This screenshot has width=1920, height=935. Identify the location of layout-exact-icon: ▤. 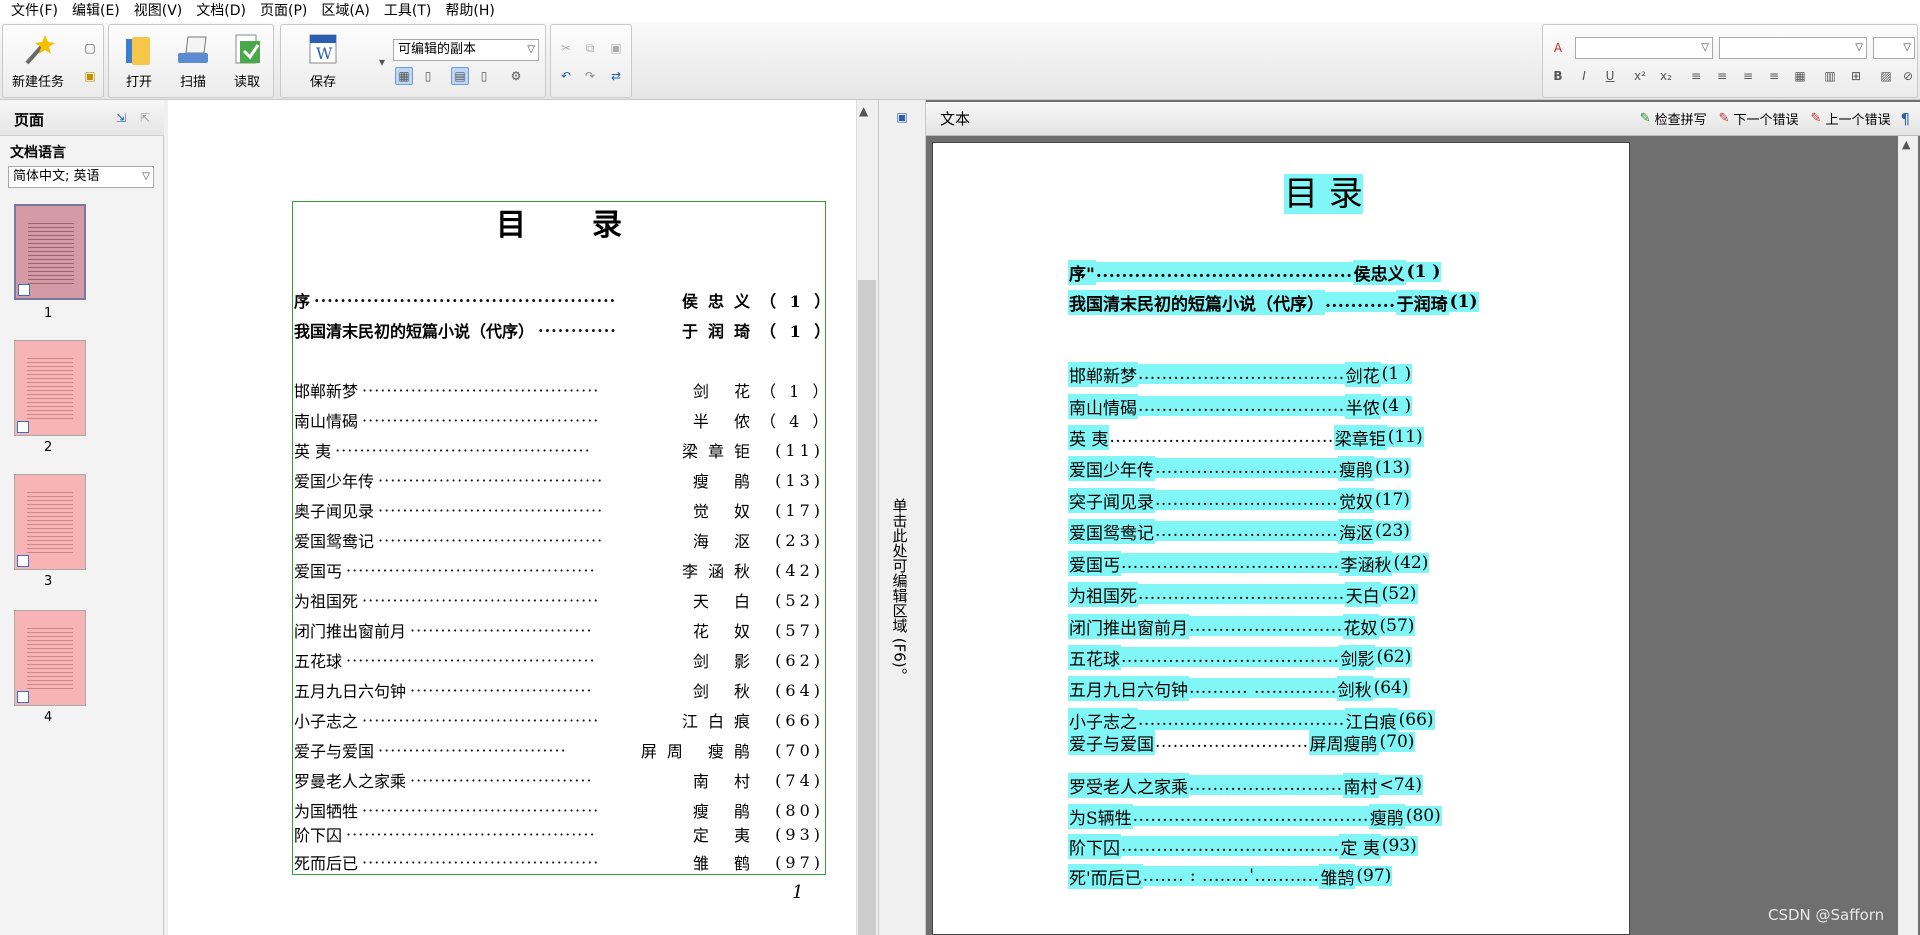
(460, 76).